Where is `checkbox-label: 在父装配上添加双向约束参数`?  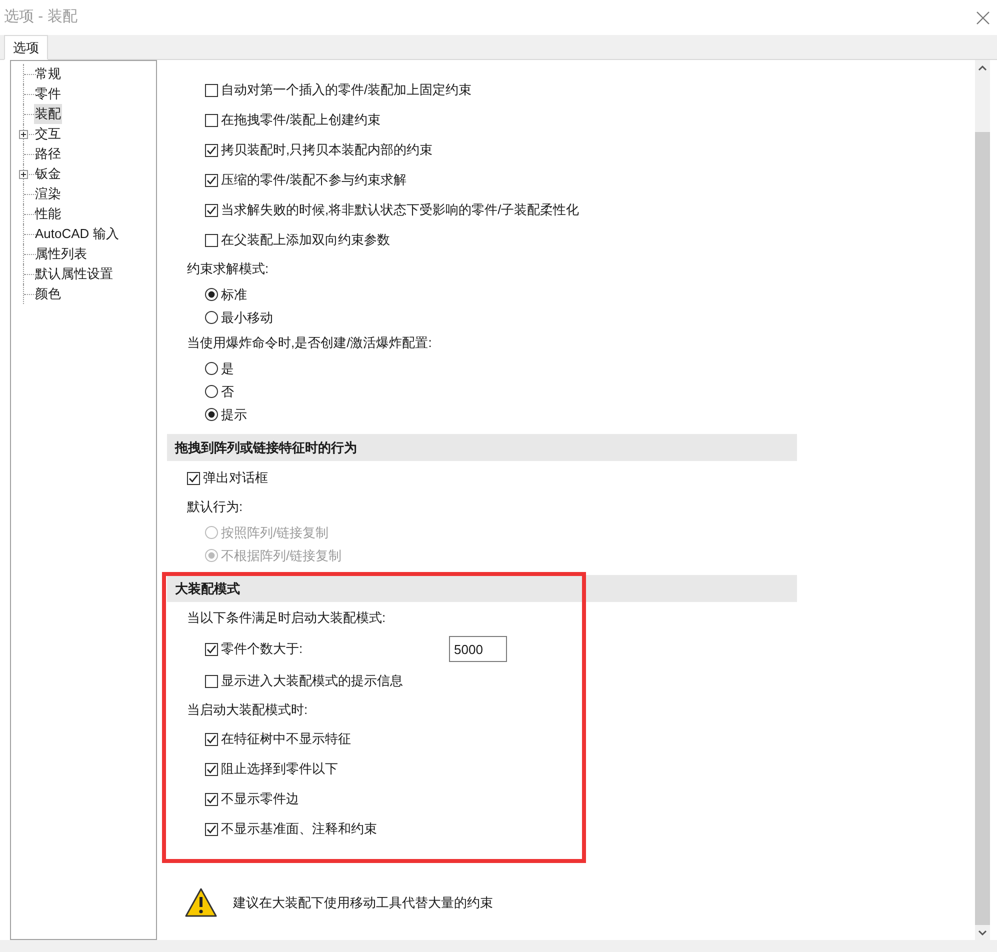
checkbox-label: 在父装配上添加双向约束参数 is located at coordinates (305, 240).